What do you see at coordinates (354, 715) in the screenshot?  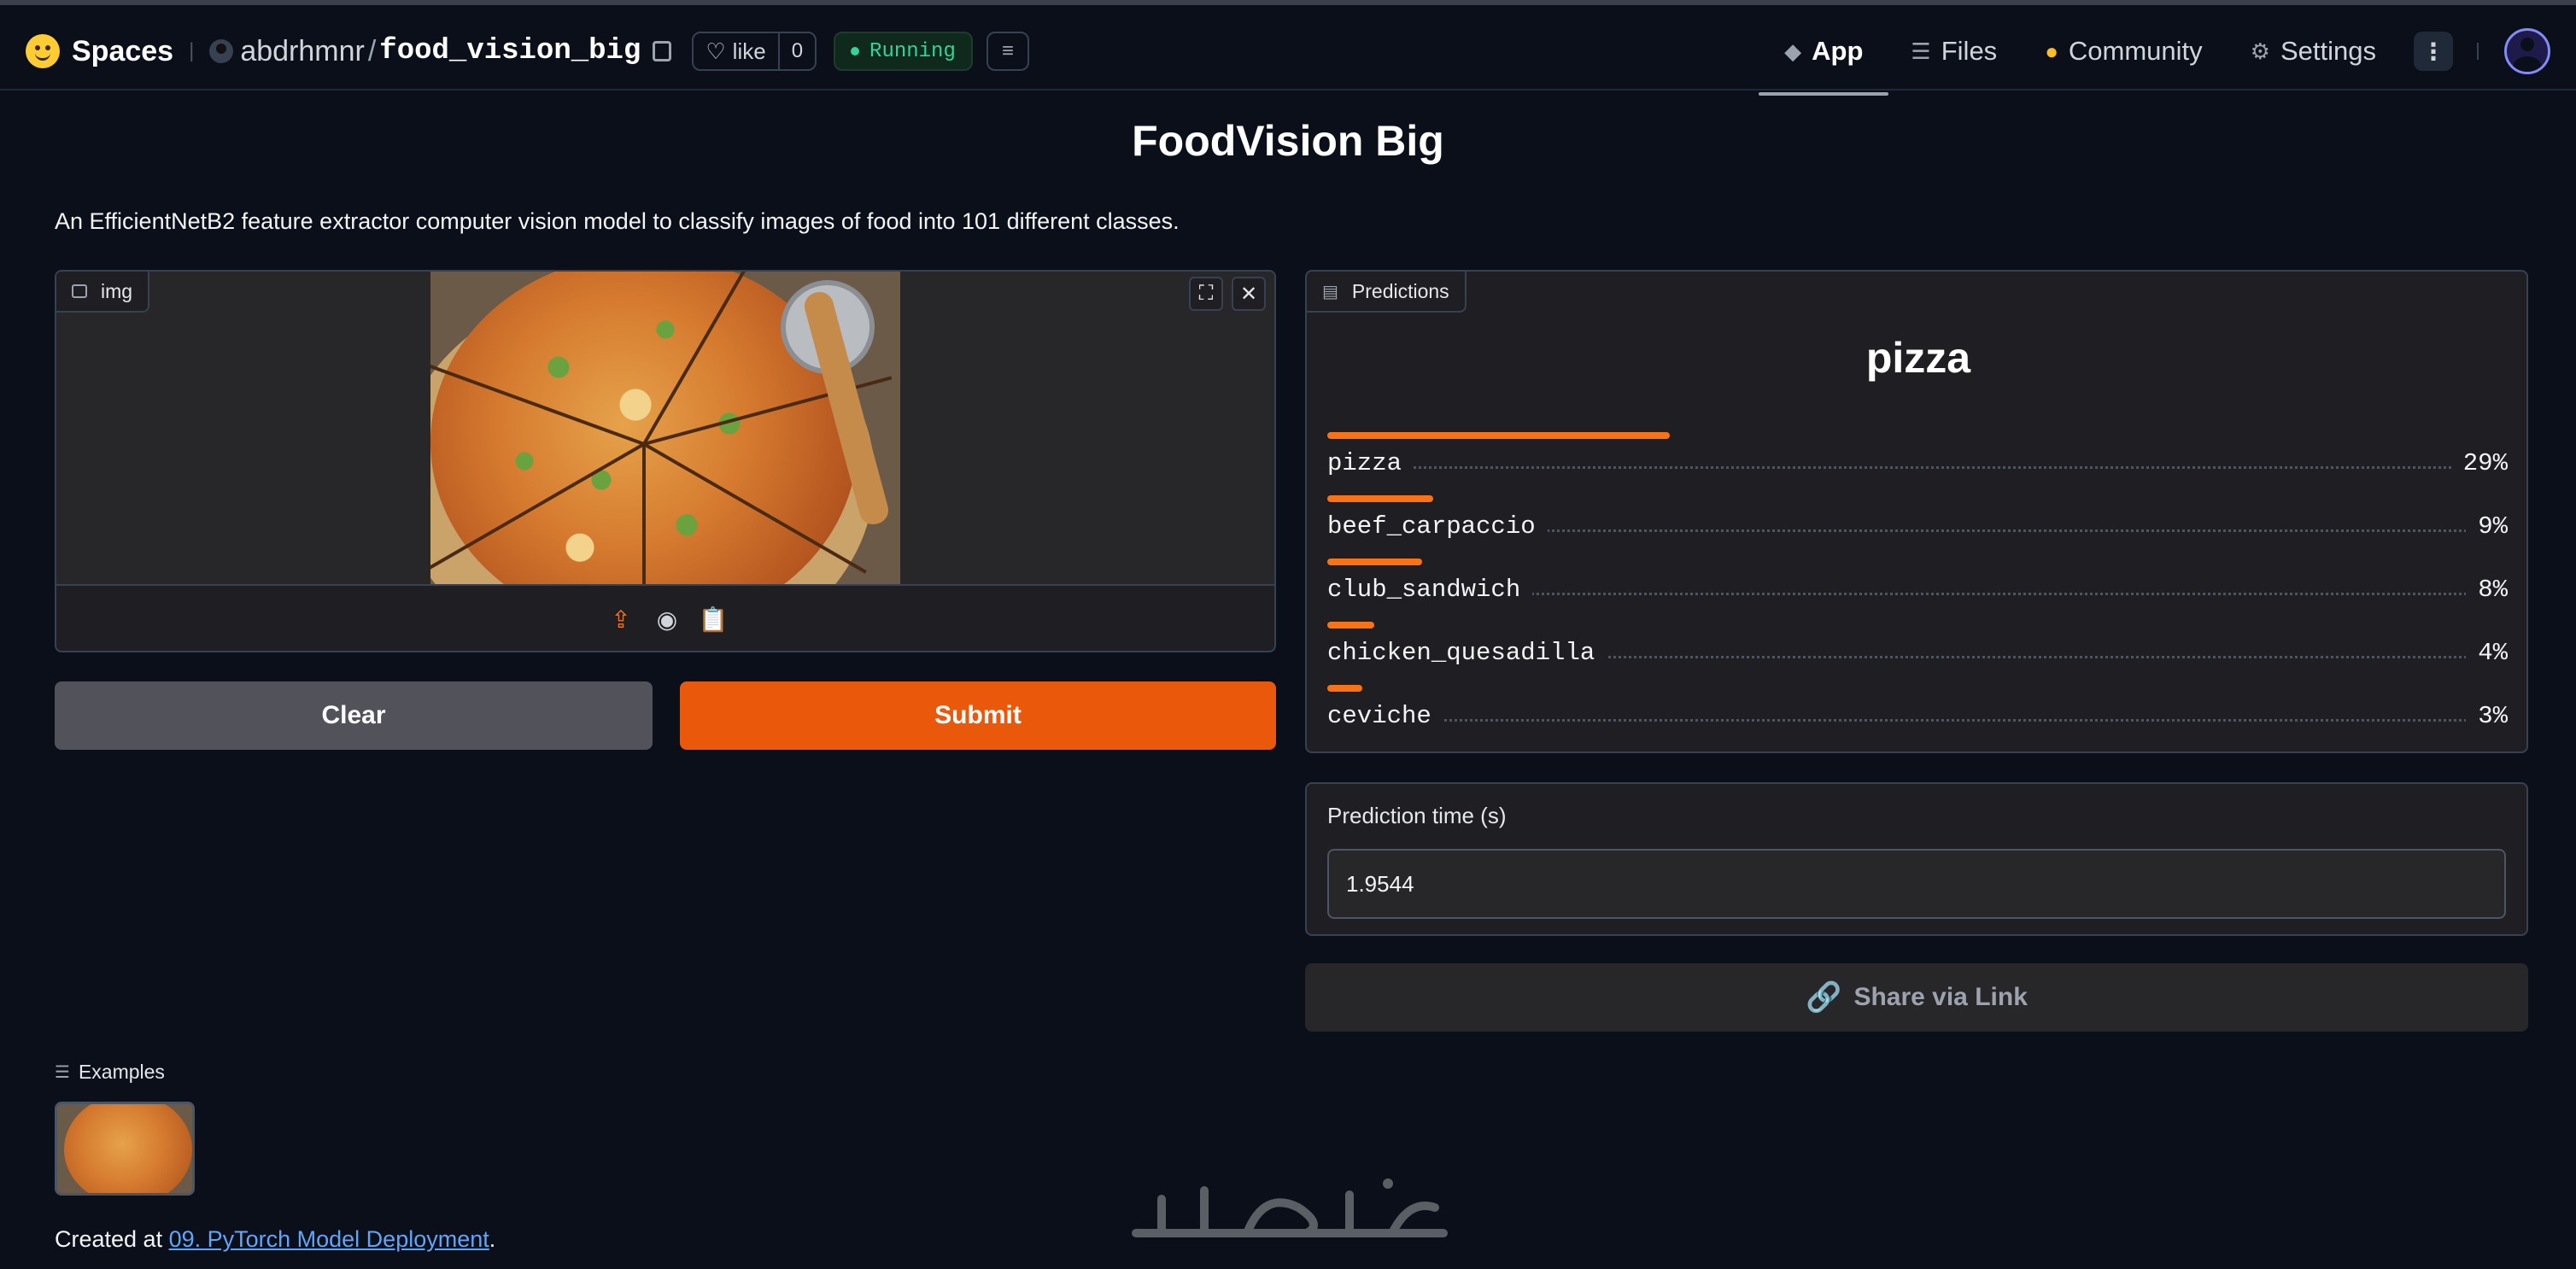 I see `clear-button: Clear` at bounding box center [354, 715].